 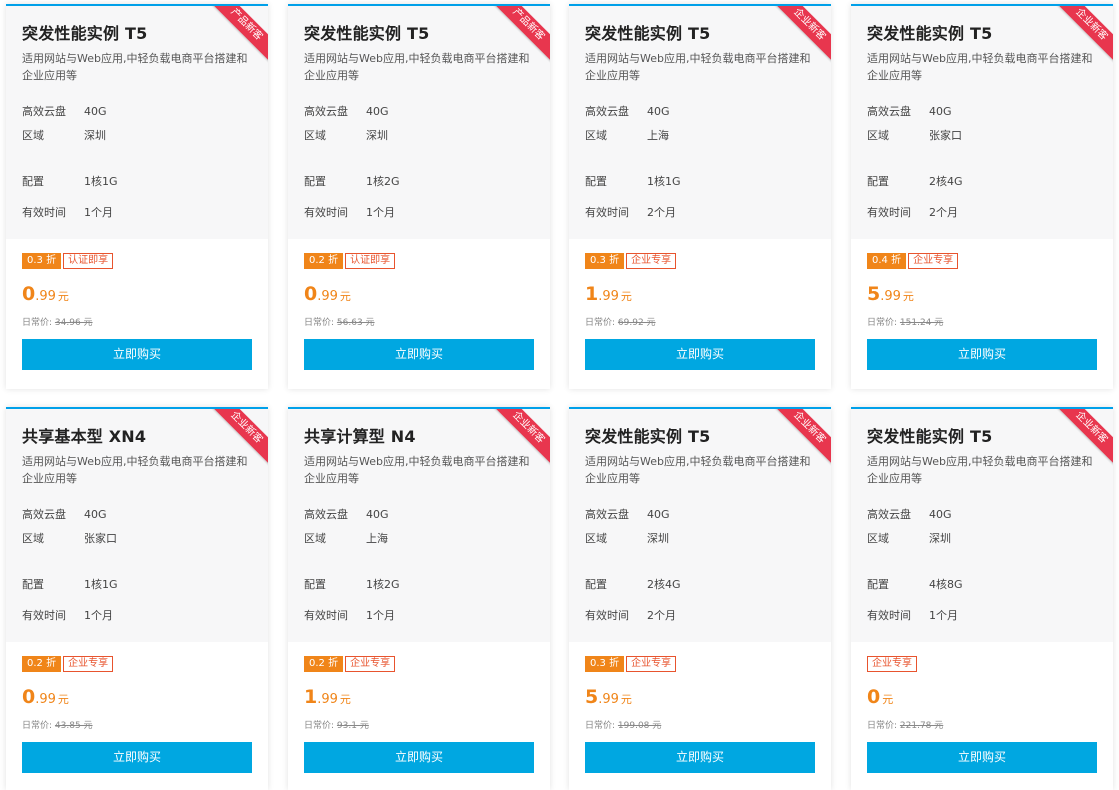 What do you see at coordinates (623, 724) in the screenshot?
I see `original-price: 日常价: 199.08 元` at bounding box center [623, 724].